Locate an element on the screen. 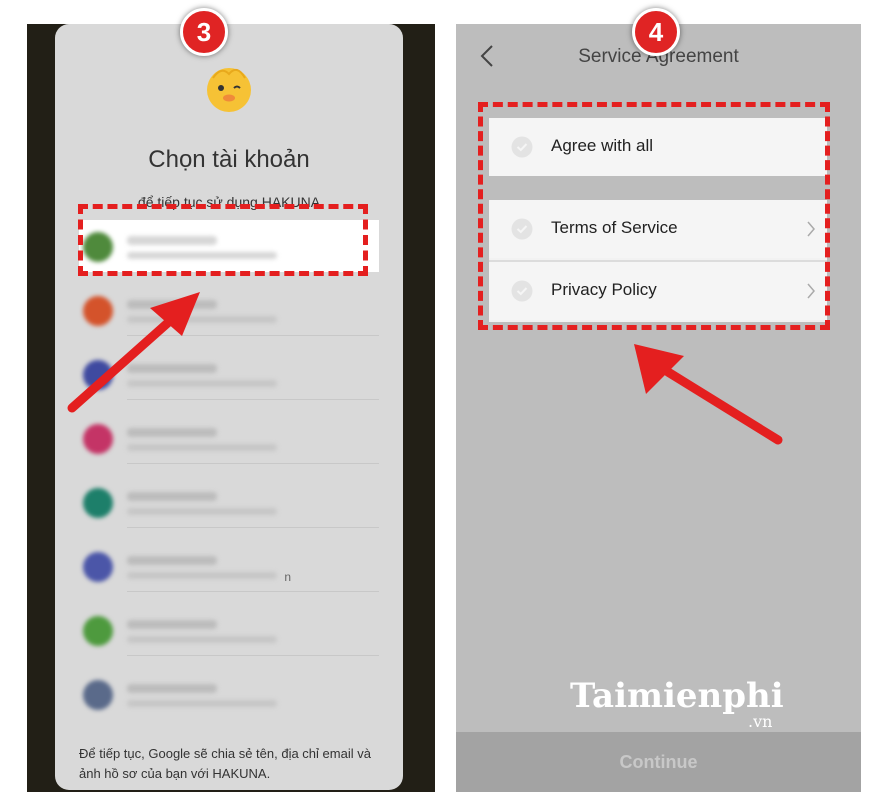  step-badge-4: 4 is located at coordinates (656, 32).